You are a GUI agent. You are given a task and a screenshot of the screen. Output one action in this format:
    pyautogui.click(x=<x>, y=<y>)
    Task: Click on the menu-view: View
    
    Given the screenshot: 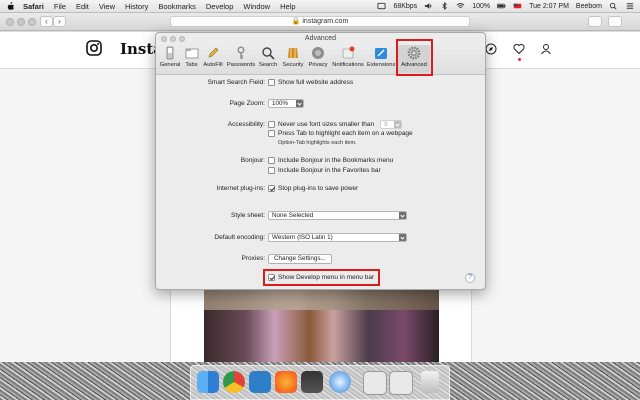 What is the action you would take?
    pyautogui.click(x=107, y=6)
    